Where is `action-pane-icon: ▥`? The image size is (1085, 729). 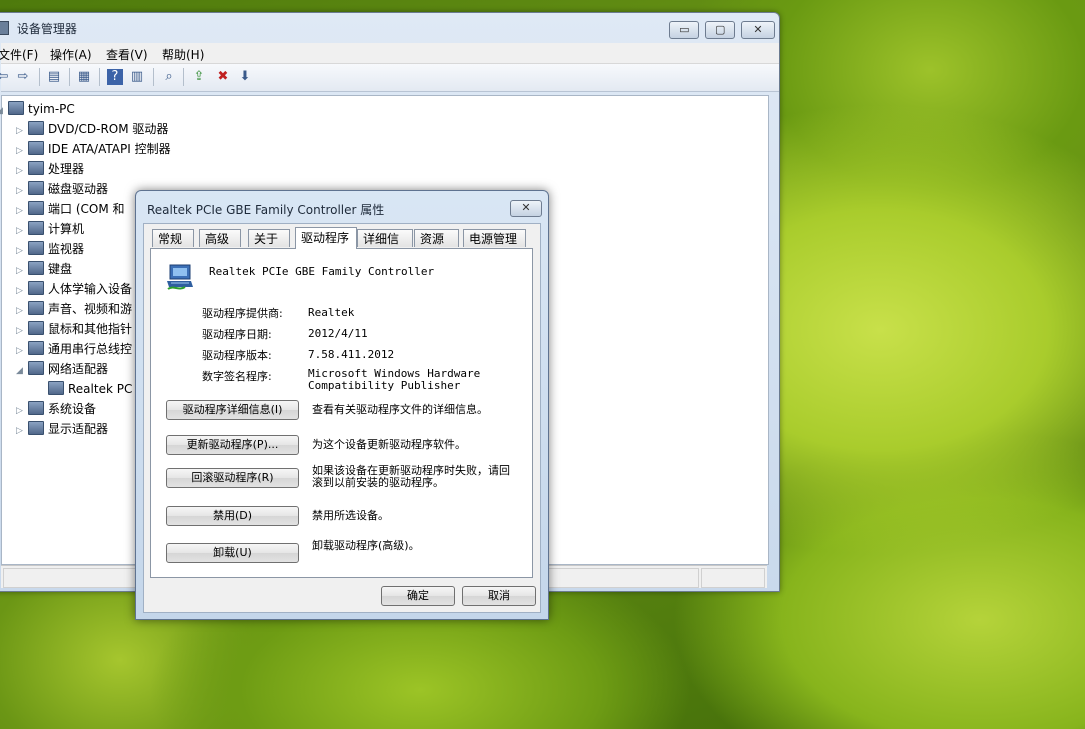 action-pane-icon: ▥ is located at coordinates (137, 77).